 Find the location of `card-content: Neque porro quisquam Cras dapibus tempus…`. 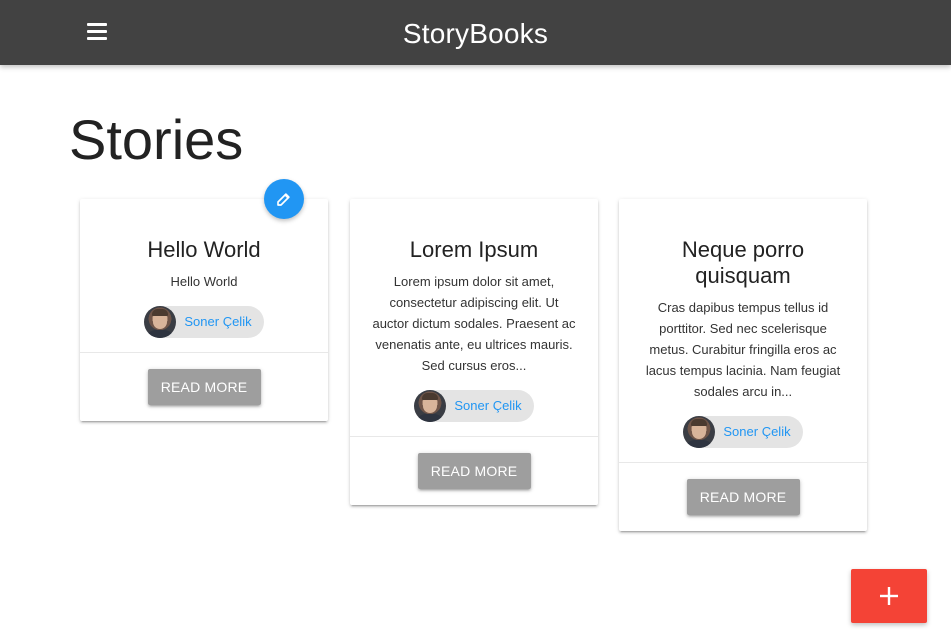

card-content: Neque porro quisquam Cras dapibus tempus… is located at coordinates (743, 331).